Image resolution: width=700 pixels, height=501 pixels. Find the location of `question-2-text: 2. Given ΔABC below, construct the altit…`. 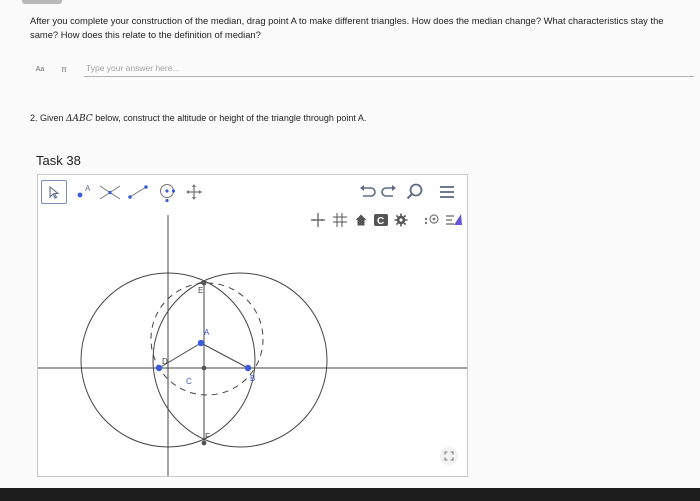

question-2-text: 2. Given ΔABC below, construct the altit… is located at coordinates (350, 119).